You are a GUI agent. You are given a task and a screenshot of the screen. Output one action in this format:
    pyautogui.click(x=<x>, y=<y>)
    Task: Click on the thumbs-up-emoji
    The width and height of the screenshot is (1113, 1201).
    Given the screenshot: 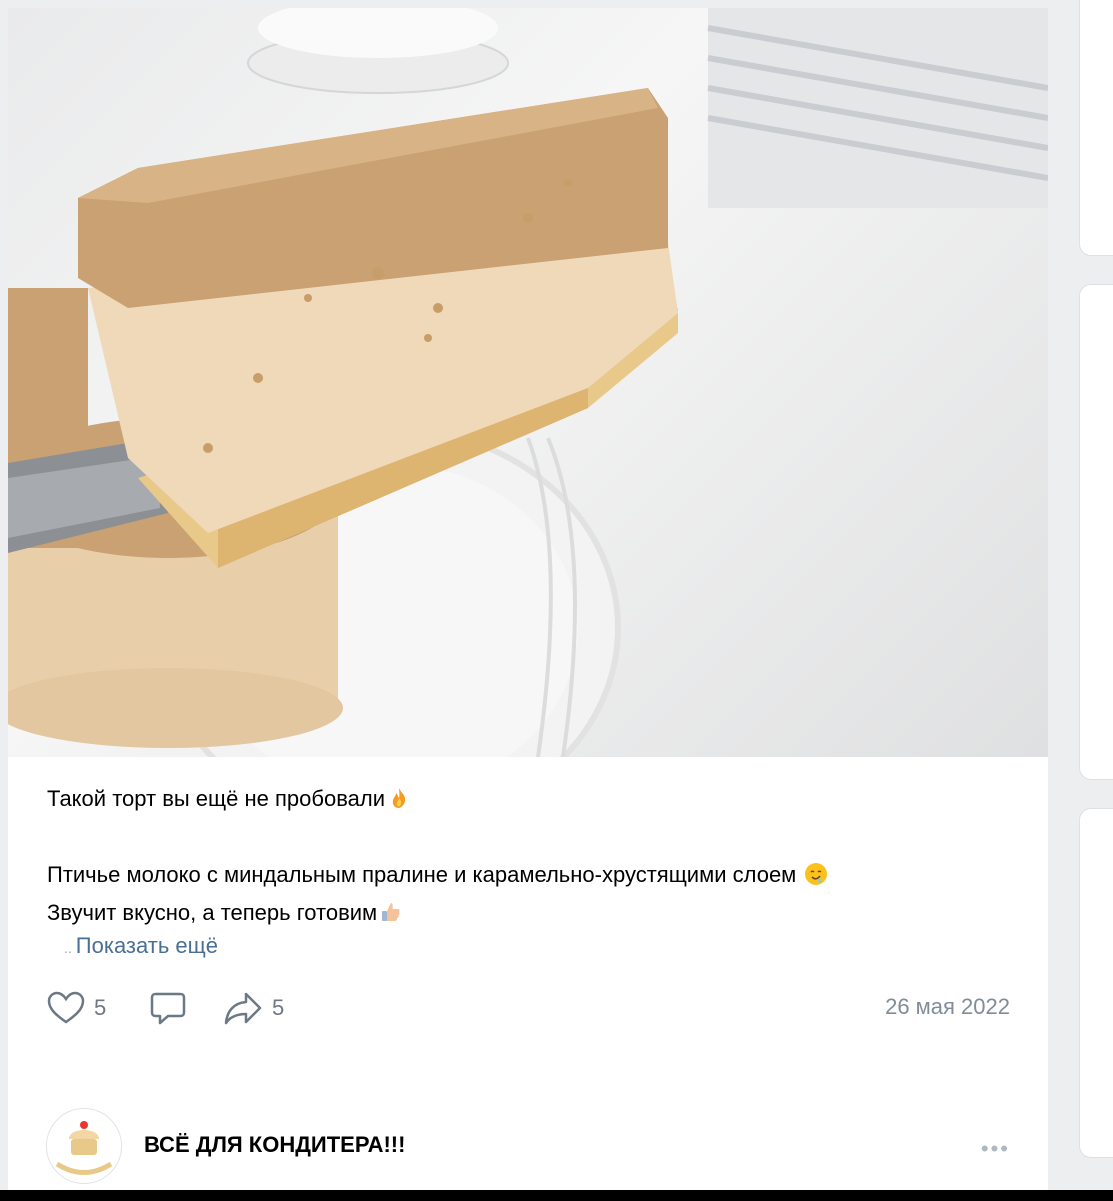 What is the action you would take?
    pyautogui.click(x=391, y=912)
    